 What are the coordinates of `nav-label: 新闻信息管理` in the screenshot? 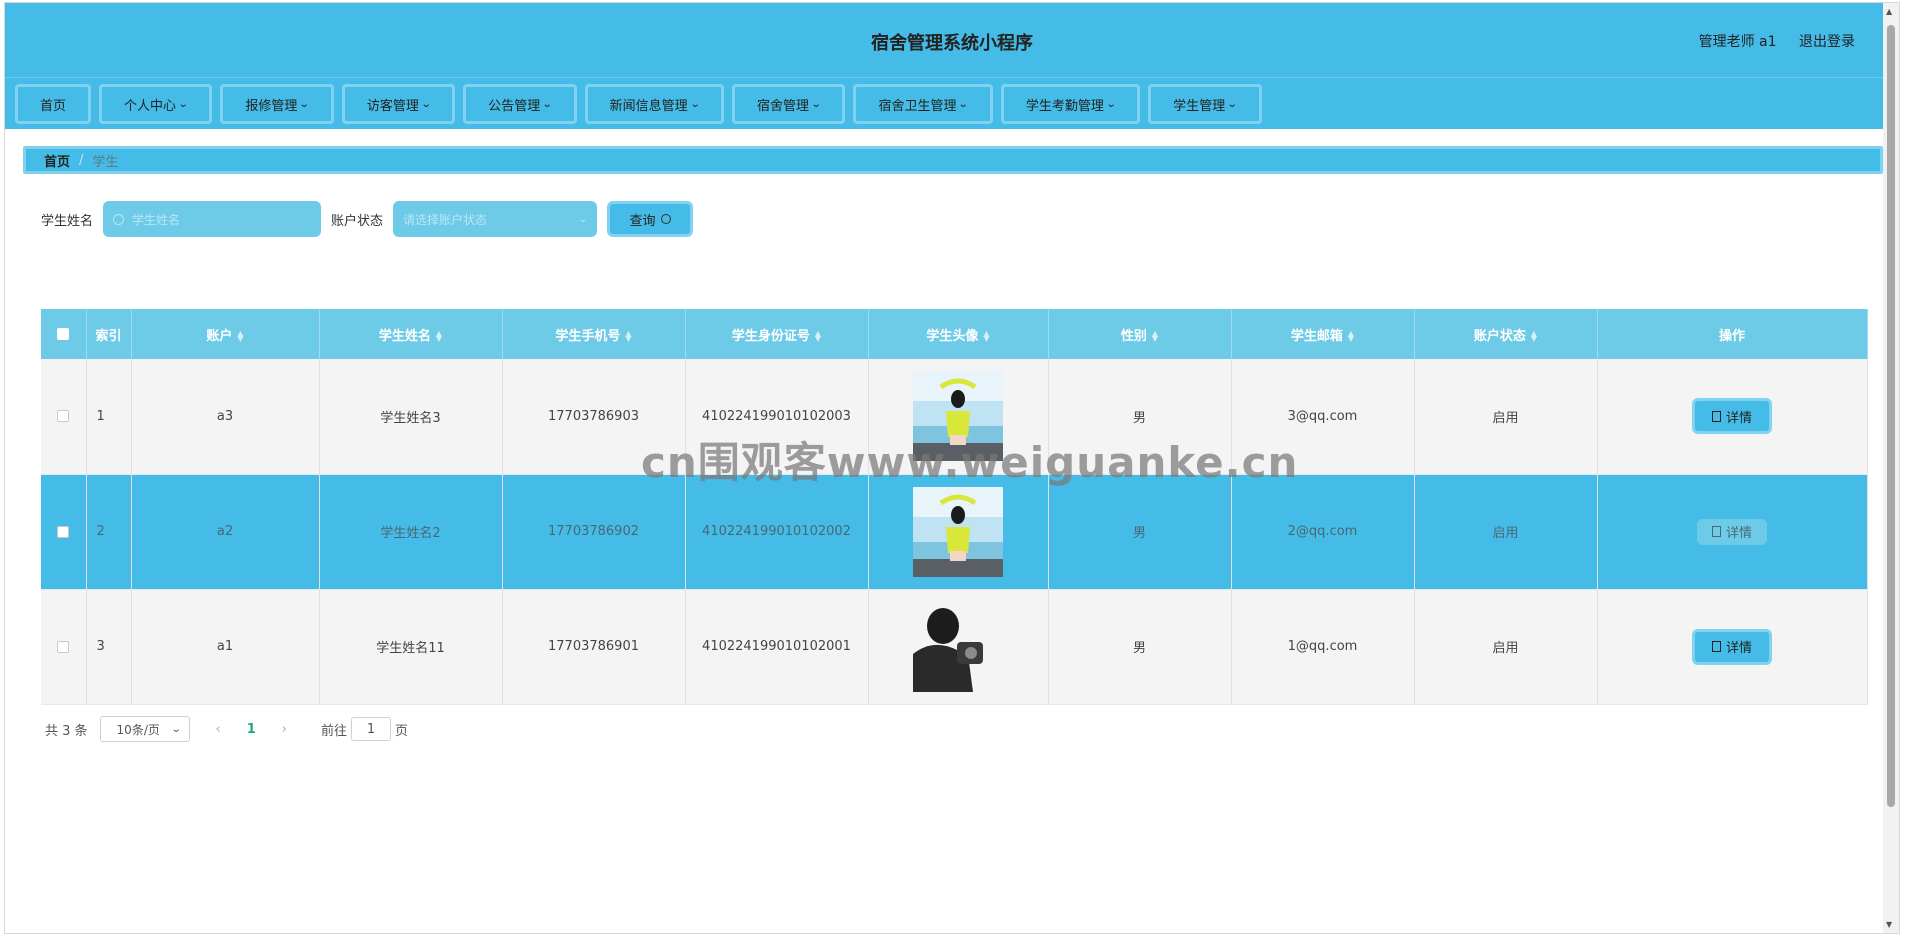 It's located at (648, 106).